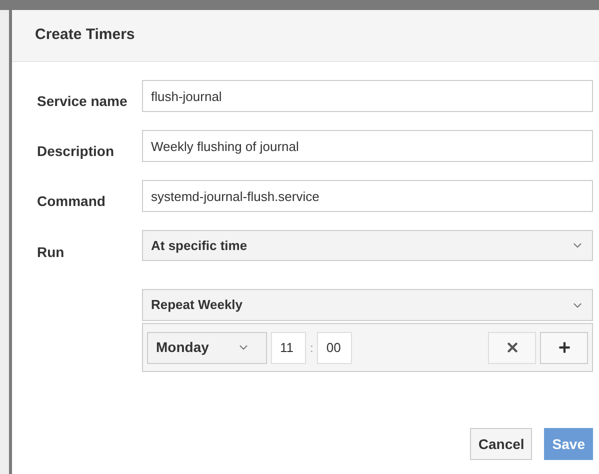 The width and height of the screenshot is (599, 474). Describe the element at coordinates (51, 252) in the screenshot. I see `field-label: Run` at that location.